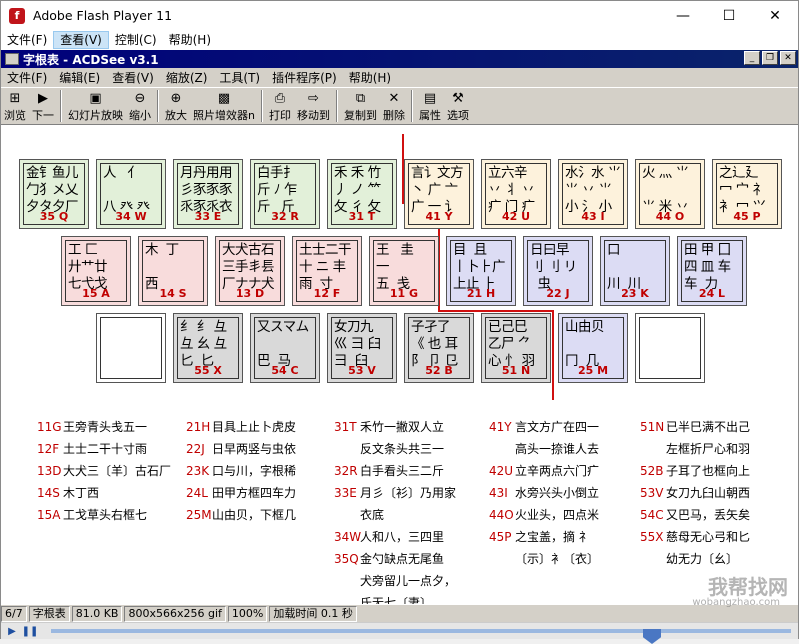 The height and width of the screenshot is (644, 799). Describe the element at coordinates (439, 194) in the screenshot. I see `key-y: 言讠文方 丶 广 亠 广 一 讠 41 Y` at that location.